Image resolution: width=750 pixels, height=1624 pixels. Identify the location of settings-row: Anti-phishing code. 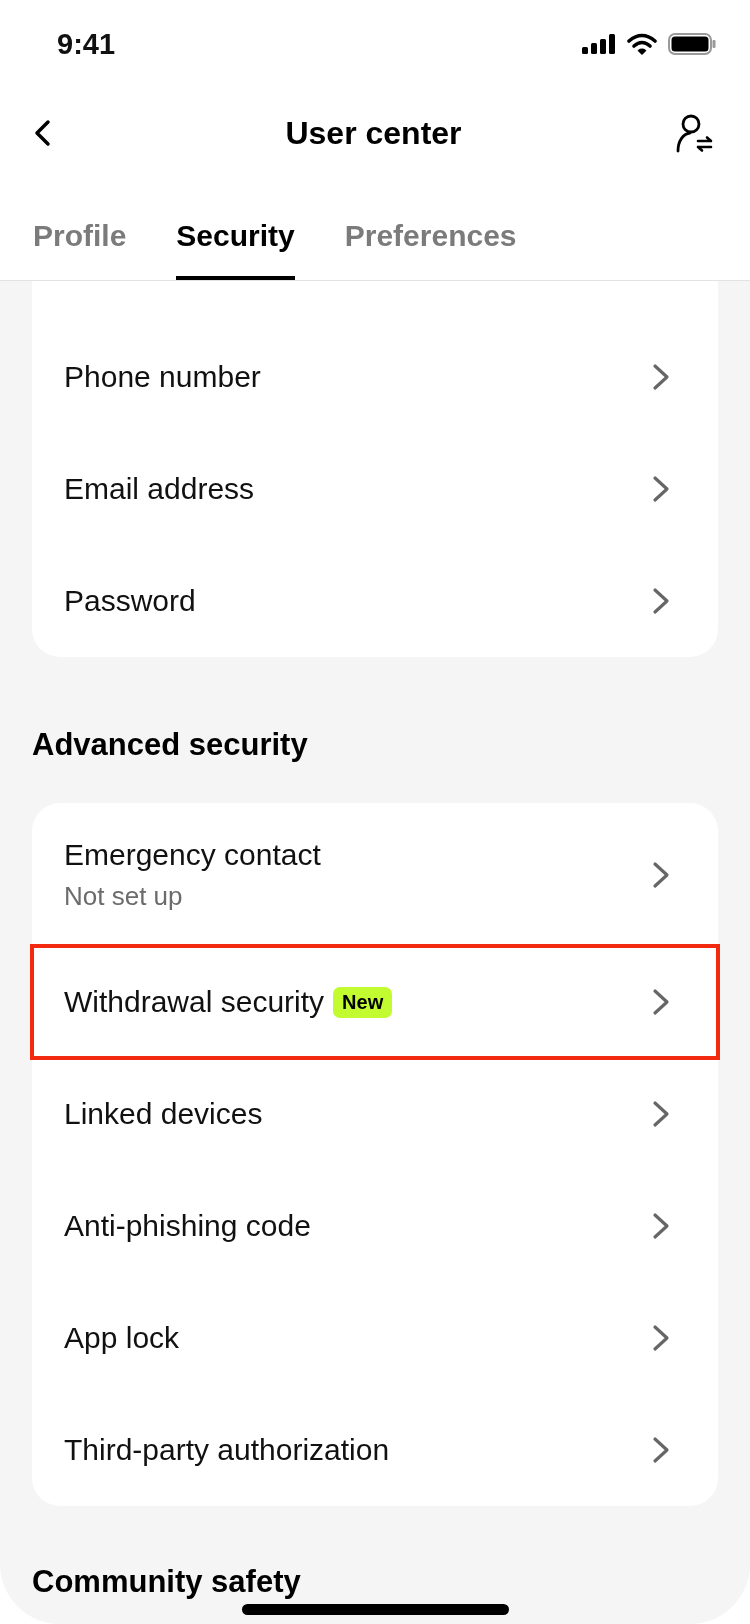
(375, 1226).